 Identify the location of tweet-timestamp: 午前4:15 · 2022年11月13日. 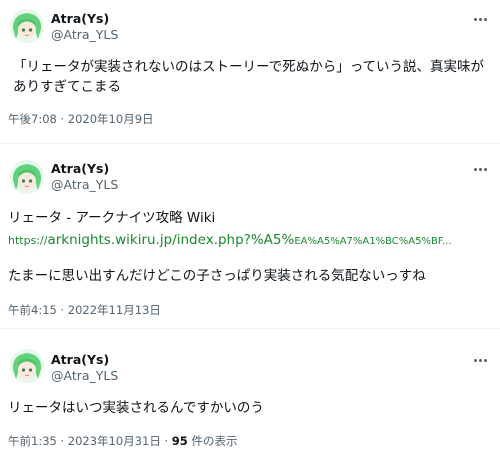
(84, 310).